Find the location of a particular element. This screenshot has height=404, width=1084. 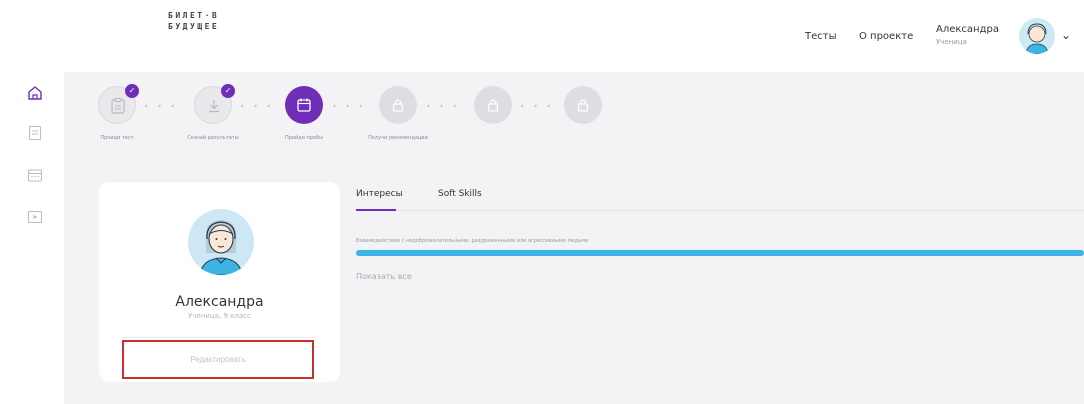

download-icon is located at coordinates (214, 106).